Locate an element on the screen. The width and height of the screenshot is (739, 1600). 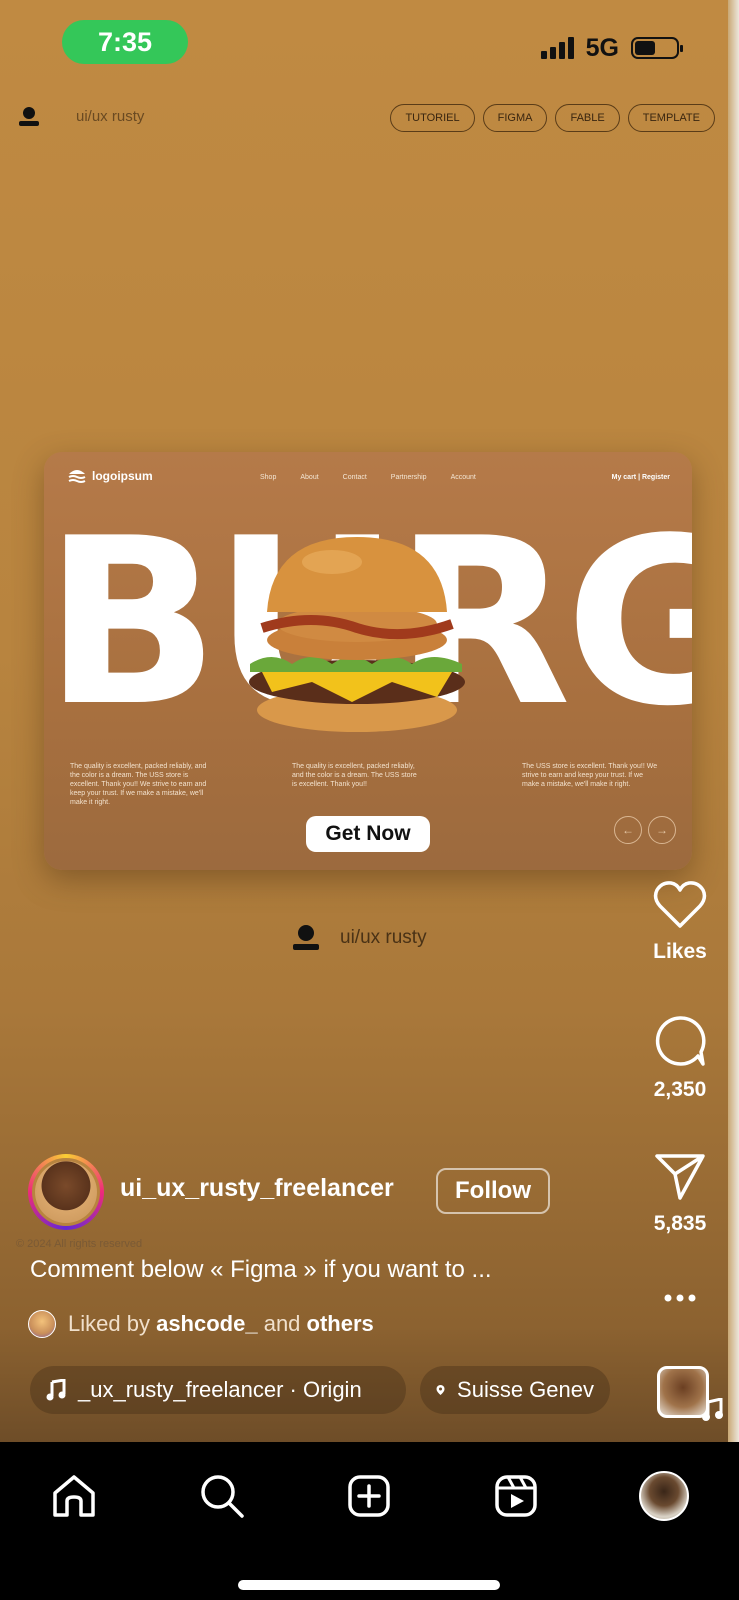
status-time: 7:35 is located at coordinates (125, 42).